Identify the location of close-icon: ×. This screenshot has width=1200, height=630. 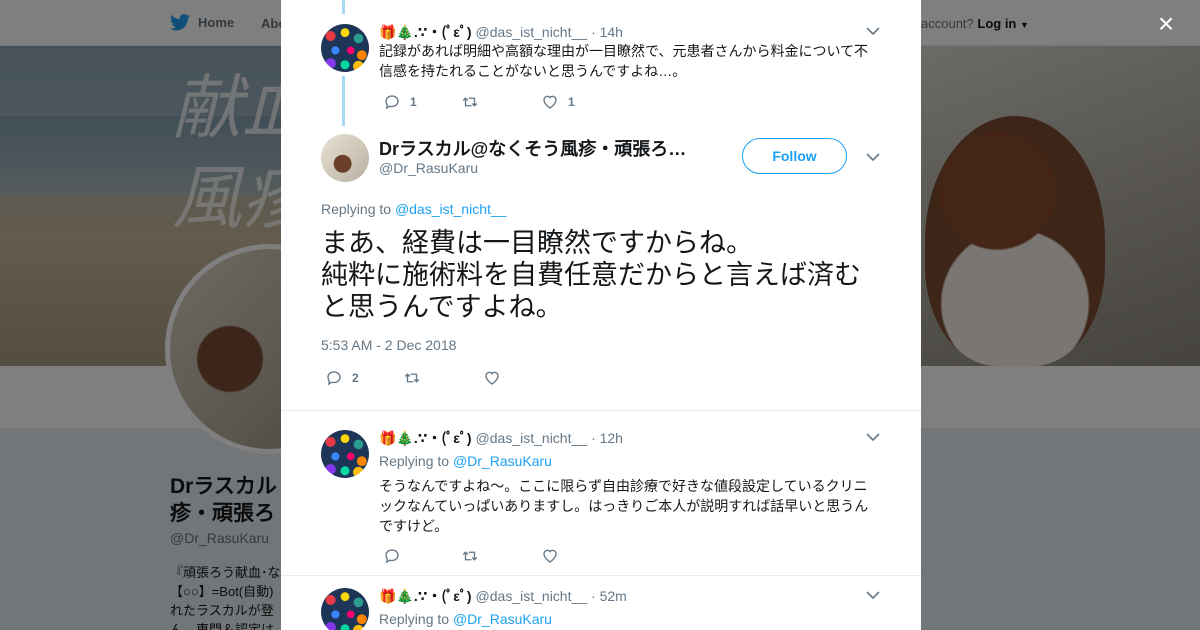
(1166, 24).